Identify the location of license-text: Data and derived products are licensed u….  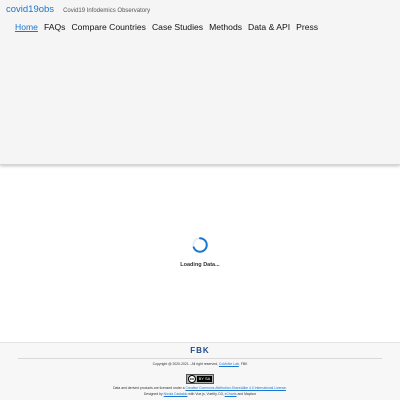
(149, 388).